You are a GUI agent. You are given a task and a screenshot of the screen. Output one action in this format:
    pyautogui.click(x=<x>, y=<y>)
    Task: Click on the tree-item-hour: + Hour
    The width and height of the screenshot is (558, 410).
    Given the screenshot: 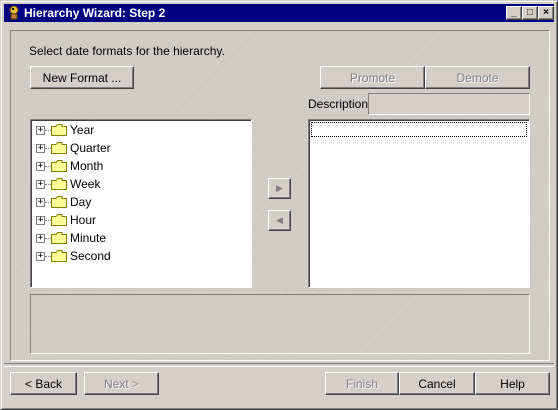 What is the action you would take?
    pyautogui.click(x=131, y=220)
    